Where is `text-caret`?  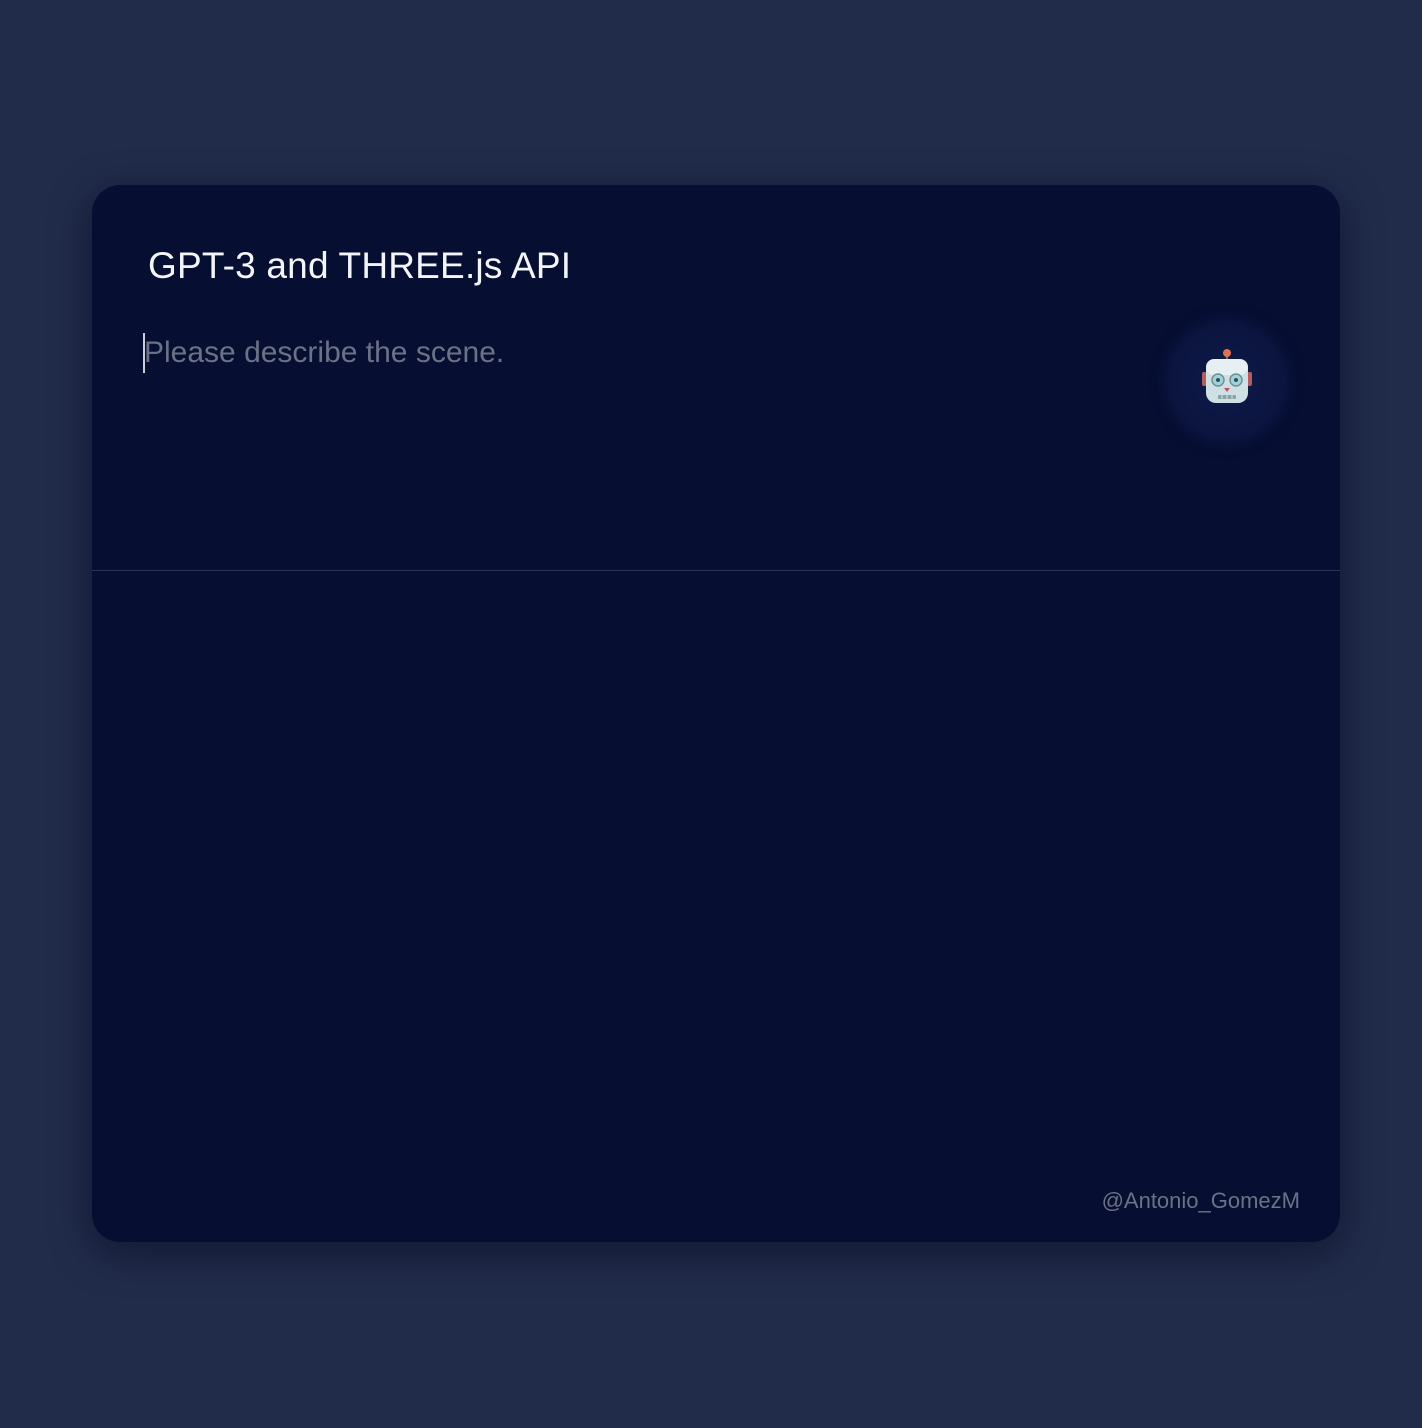
text-caret is located at coordinates (144, 353).